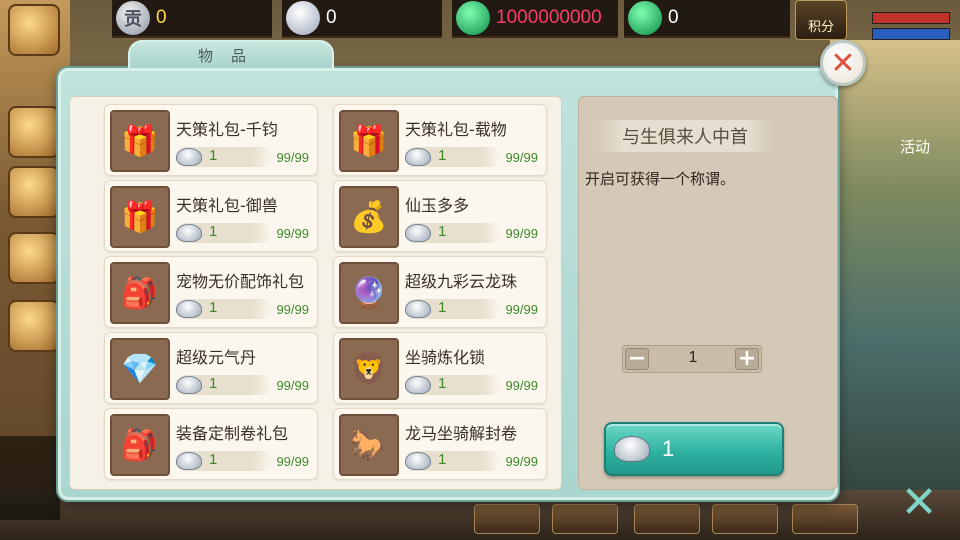 Image resolution: width=960 pixels, height=540 pixels. Describe the element at coordinates (445, 357) in the screenshot. I see `item-name: 坐骑炼化锁` at that location.